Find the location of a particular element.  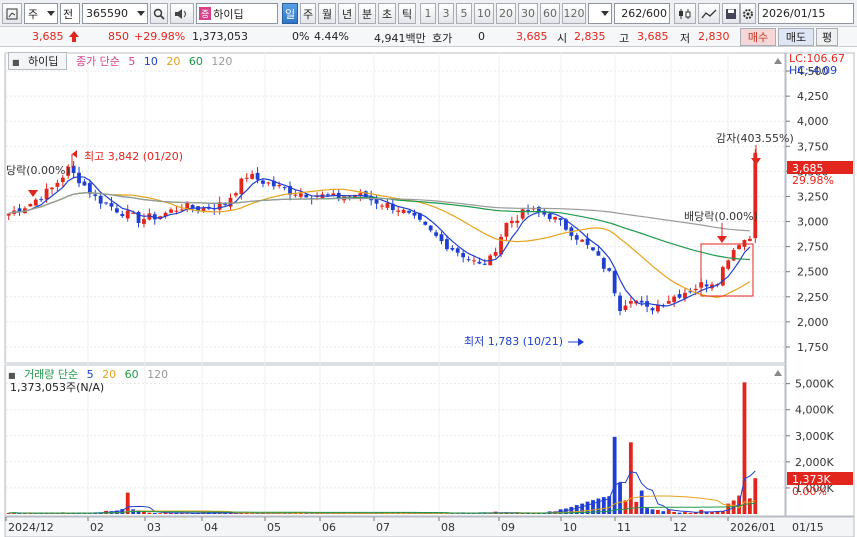

stock-code-input: 365590 is located at coordinates (115, 13).